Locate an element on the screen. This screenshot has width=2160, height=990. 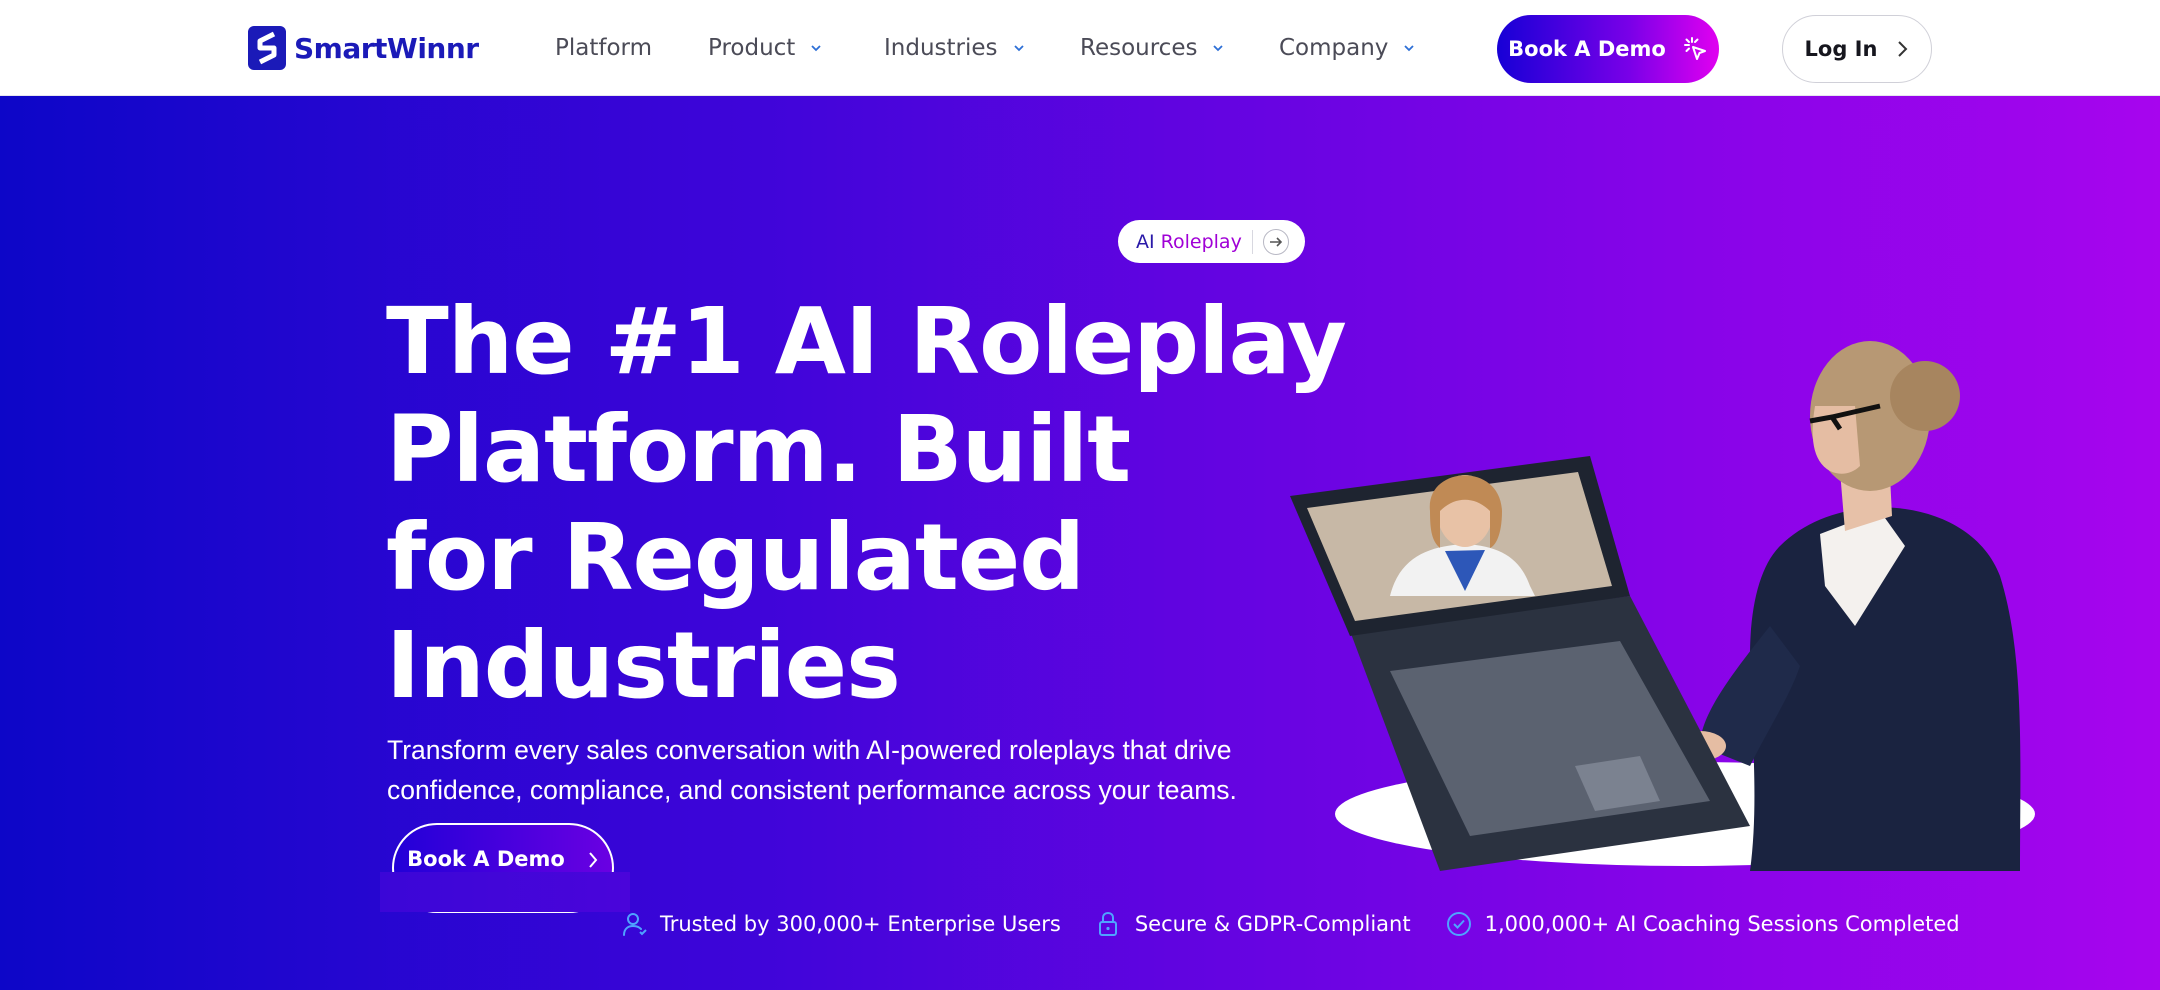
book-demo-button: Book A Demo is located at coordinates (1608, 49).